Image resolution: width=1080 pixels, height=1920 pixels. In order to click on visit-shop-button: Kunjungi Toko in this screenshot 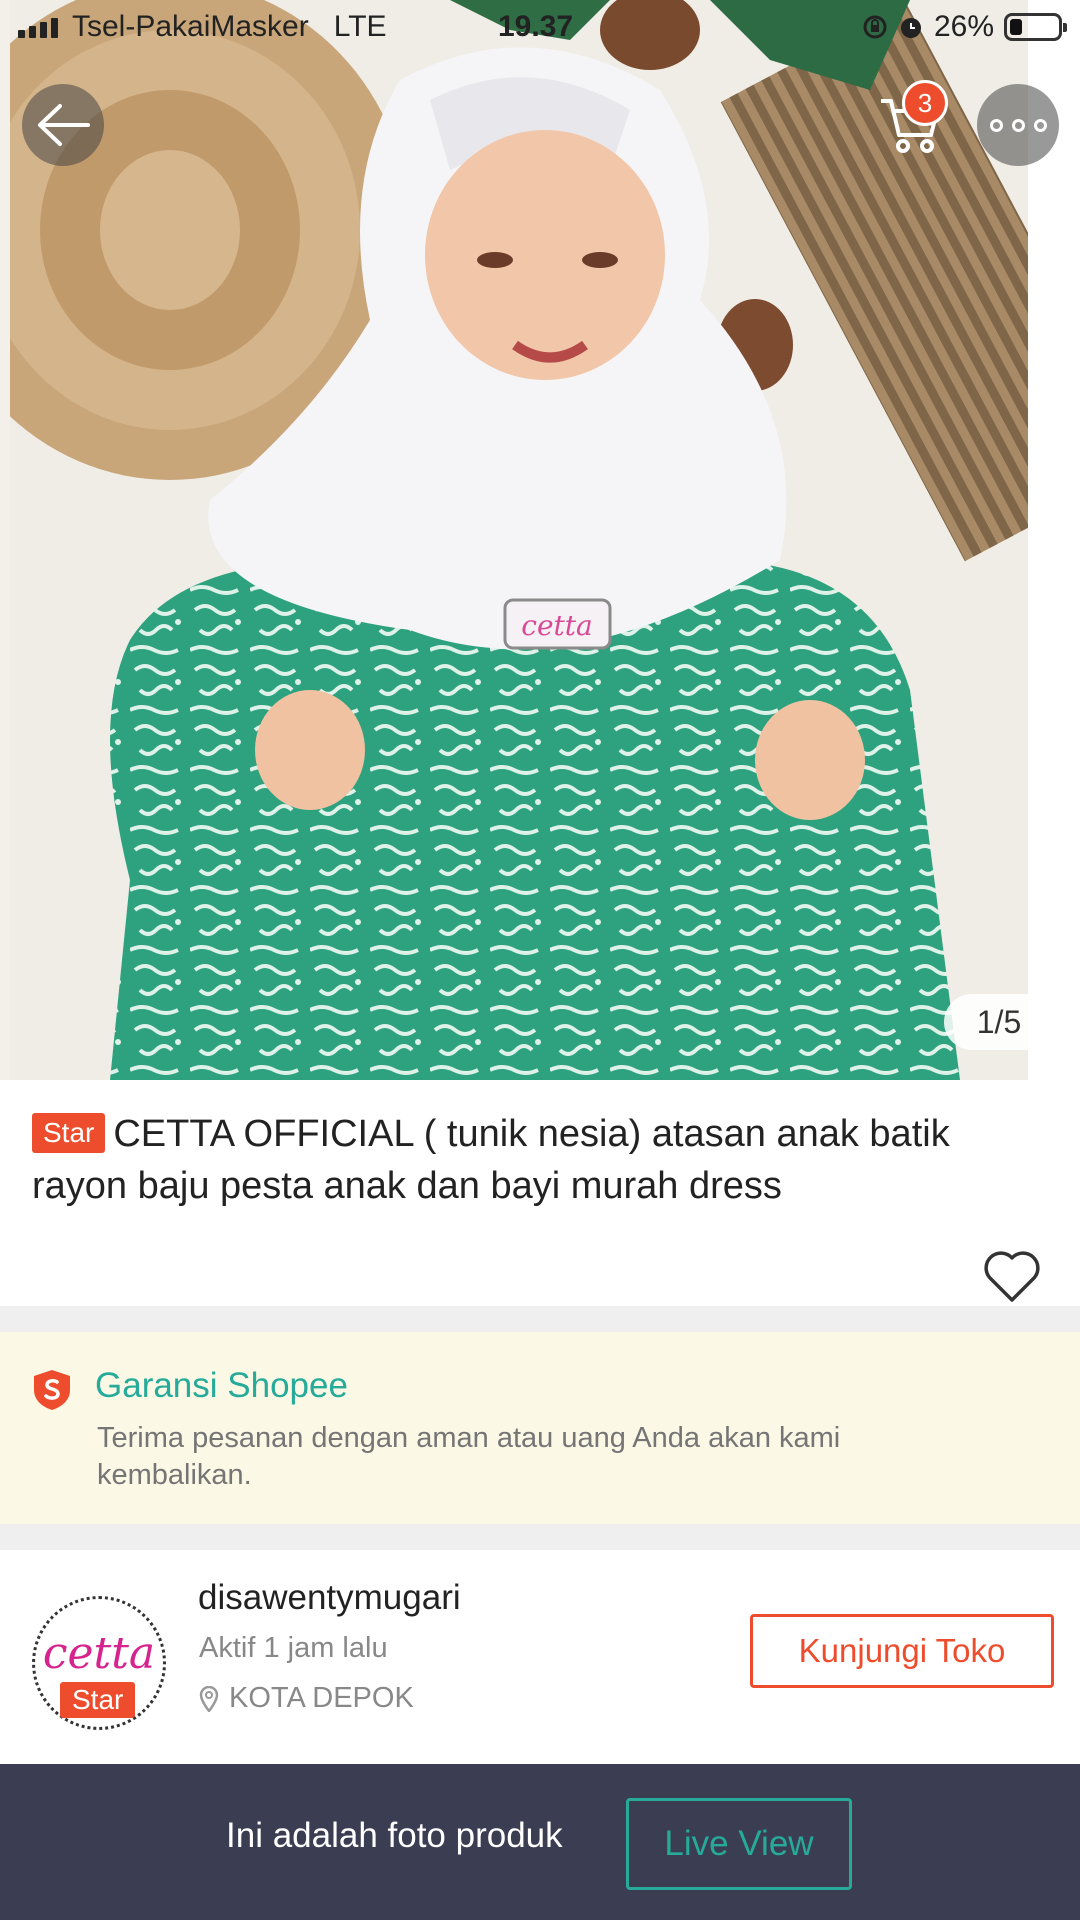, I will do `click(902, 1651)`.